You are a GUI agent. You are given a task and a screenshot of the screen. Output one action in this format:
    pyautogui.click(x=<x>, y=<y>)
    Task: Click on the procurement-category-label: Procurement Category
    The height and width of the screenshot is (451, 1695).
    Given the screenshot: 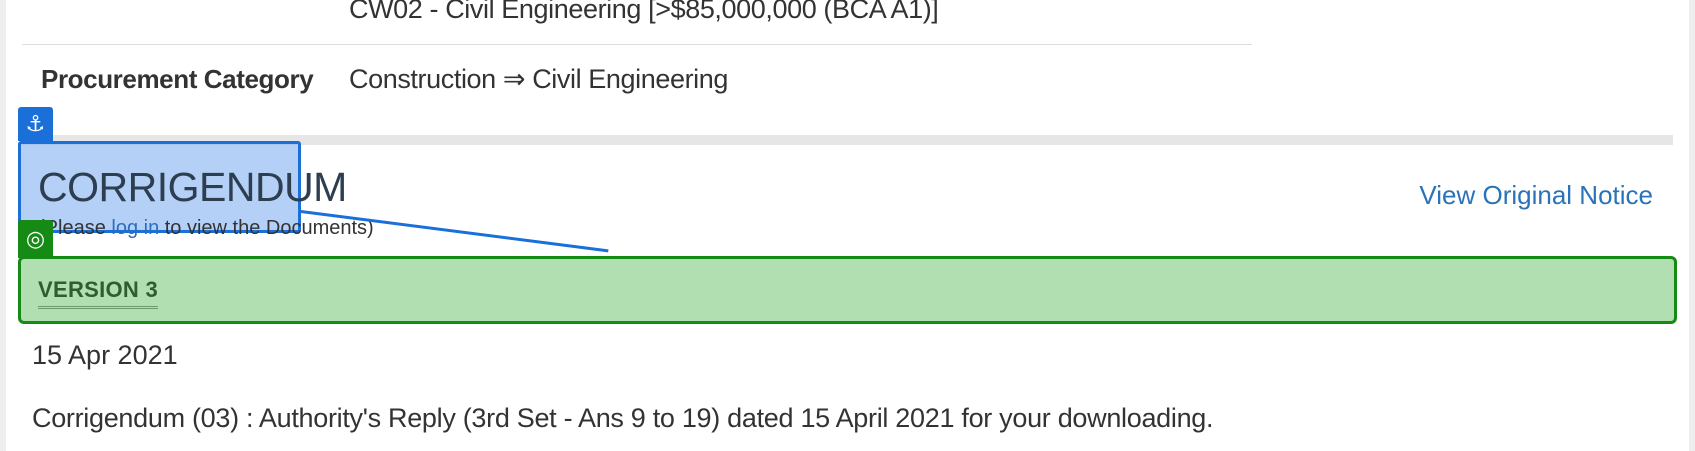 What is the action you would take?
    pyautogui.click(x=177, y=79)
    